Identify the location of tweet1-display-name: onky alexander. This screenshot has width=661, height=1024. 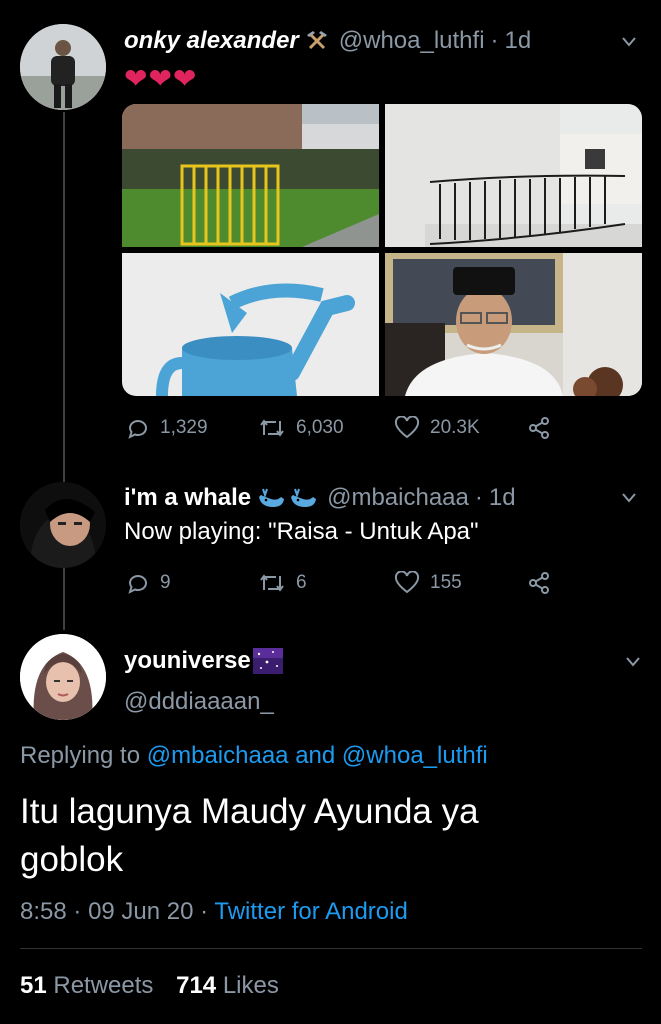
(211, 41).